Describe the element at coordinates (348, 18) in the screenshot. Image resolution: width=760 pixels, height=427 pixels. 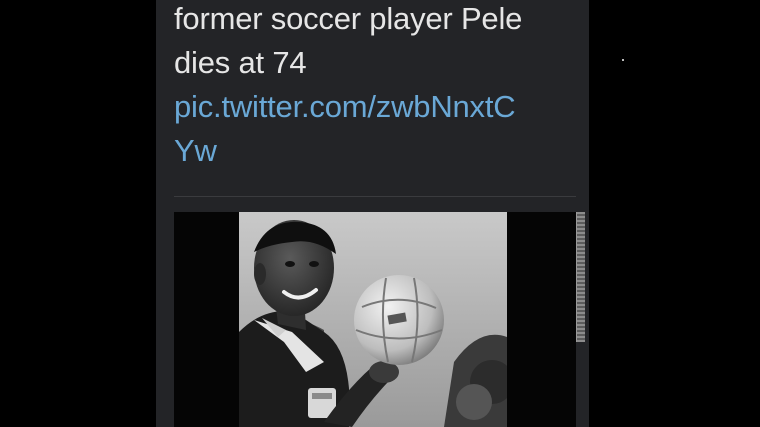
I see `tweet-text-line-1: former soccer player Pele` at that location.